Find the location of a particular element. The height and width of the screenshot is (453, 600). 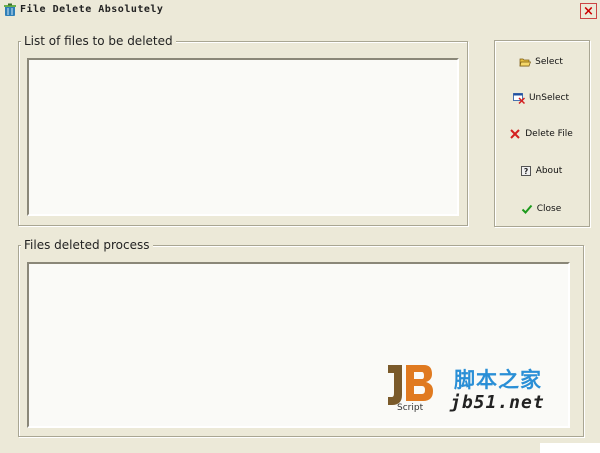

window-close-button: × is located at coordinates (588, 11).